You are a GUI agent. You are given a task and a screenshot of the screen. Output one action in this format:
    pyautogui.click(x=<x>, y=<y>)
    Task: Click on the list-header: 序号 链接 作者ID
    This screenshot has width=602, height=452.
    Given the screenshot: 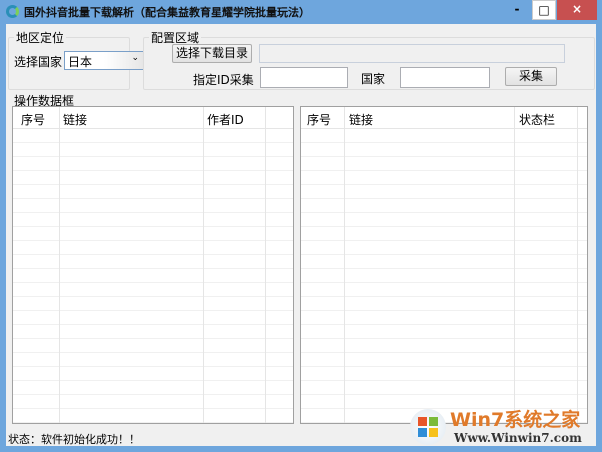 What is the action you would take?
    pyautogui.click(x=153, y=118)
    